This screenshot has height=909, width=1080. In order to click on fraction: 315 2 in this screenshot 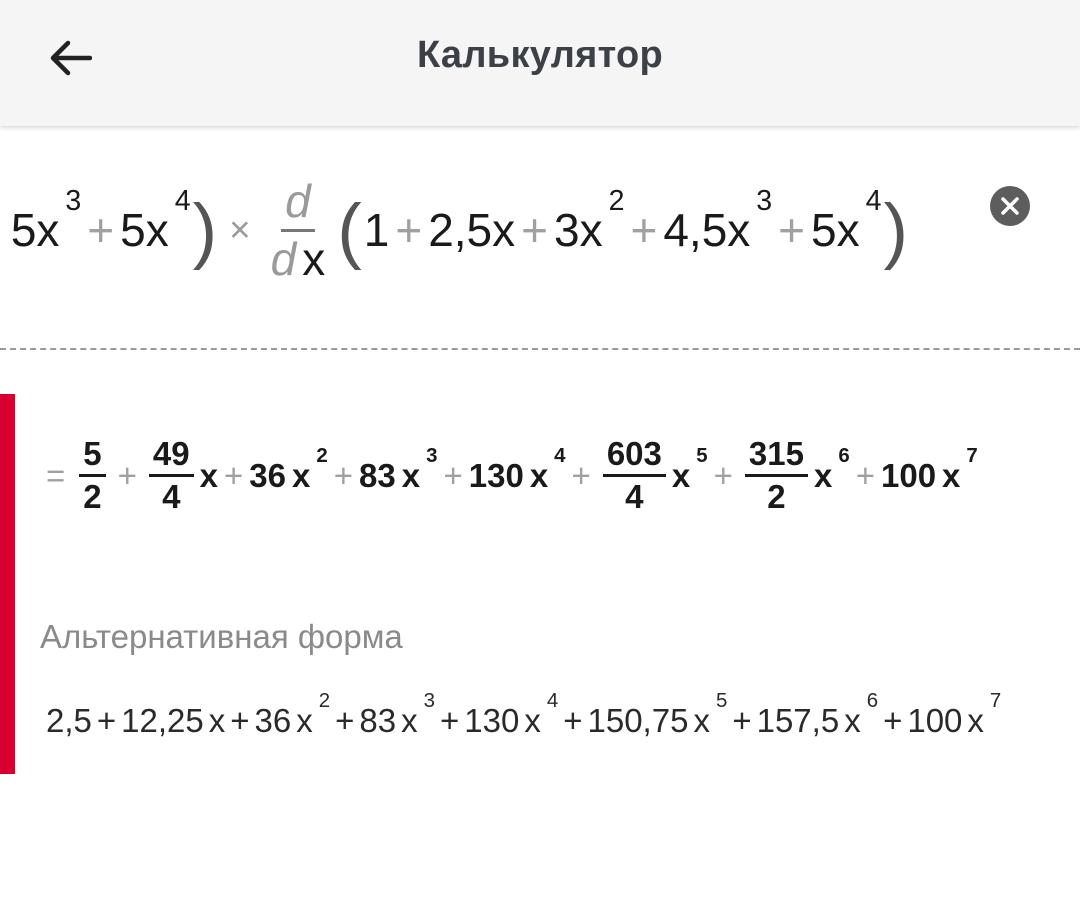, I will do `click(776, 475)`.